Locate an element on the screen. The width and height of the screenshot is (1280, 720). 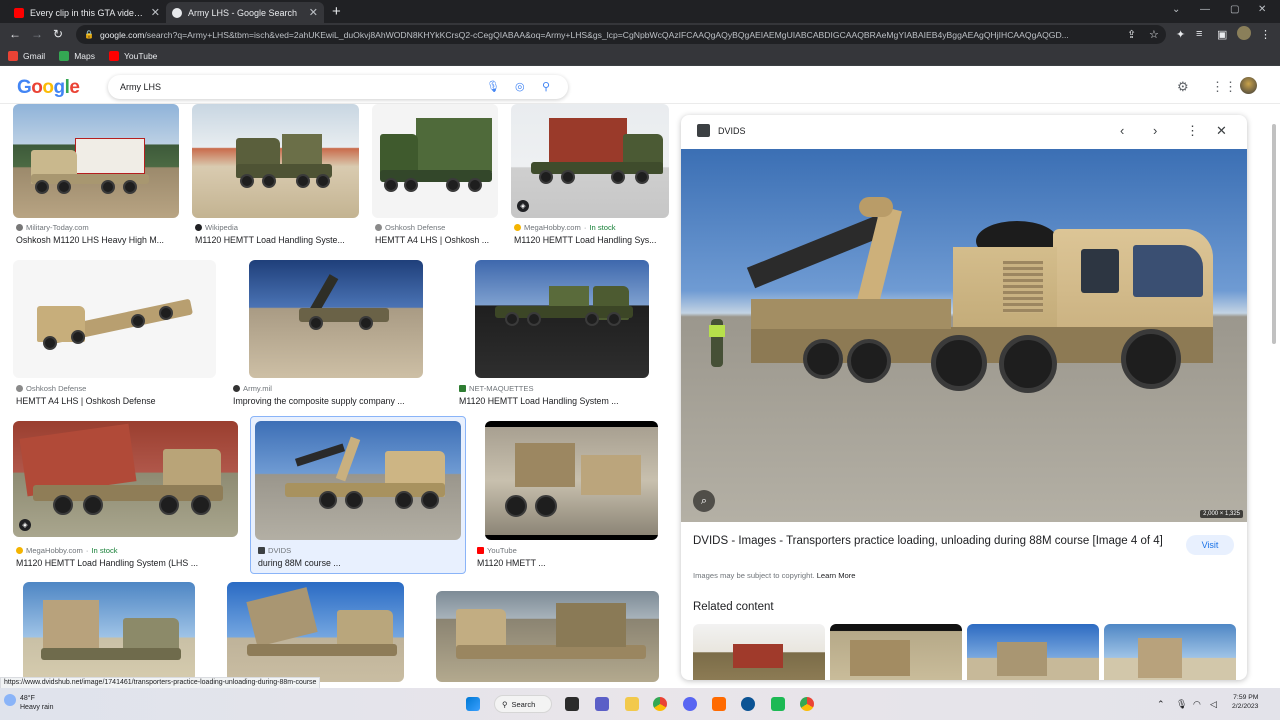
reload-icon: ↻ is located at coordinates (58, 34).